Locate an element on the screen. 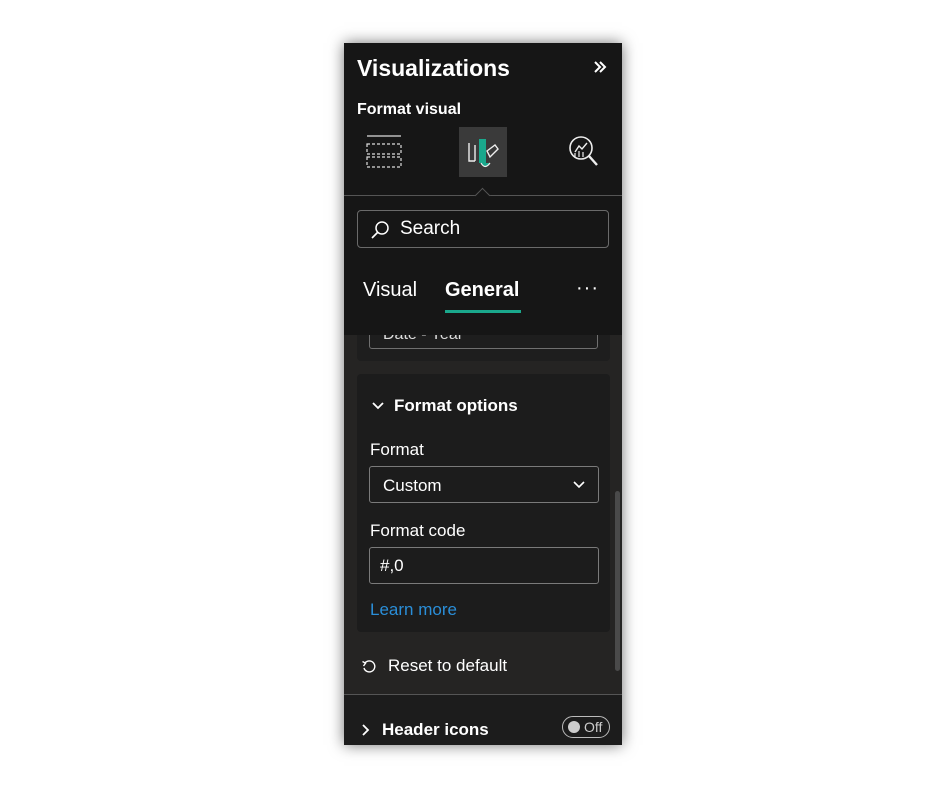  format-dropdown-value: Custom is located at coordinates (412, 485).